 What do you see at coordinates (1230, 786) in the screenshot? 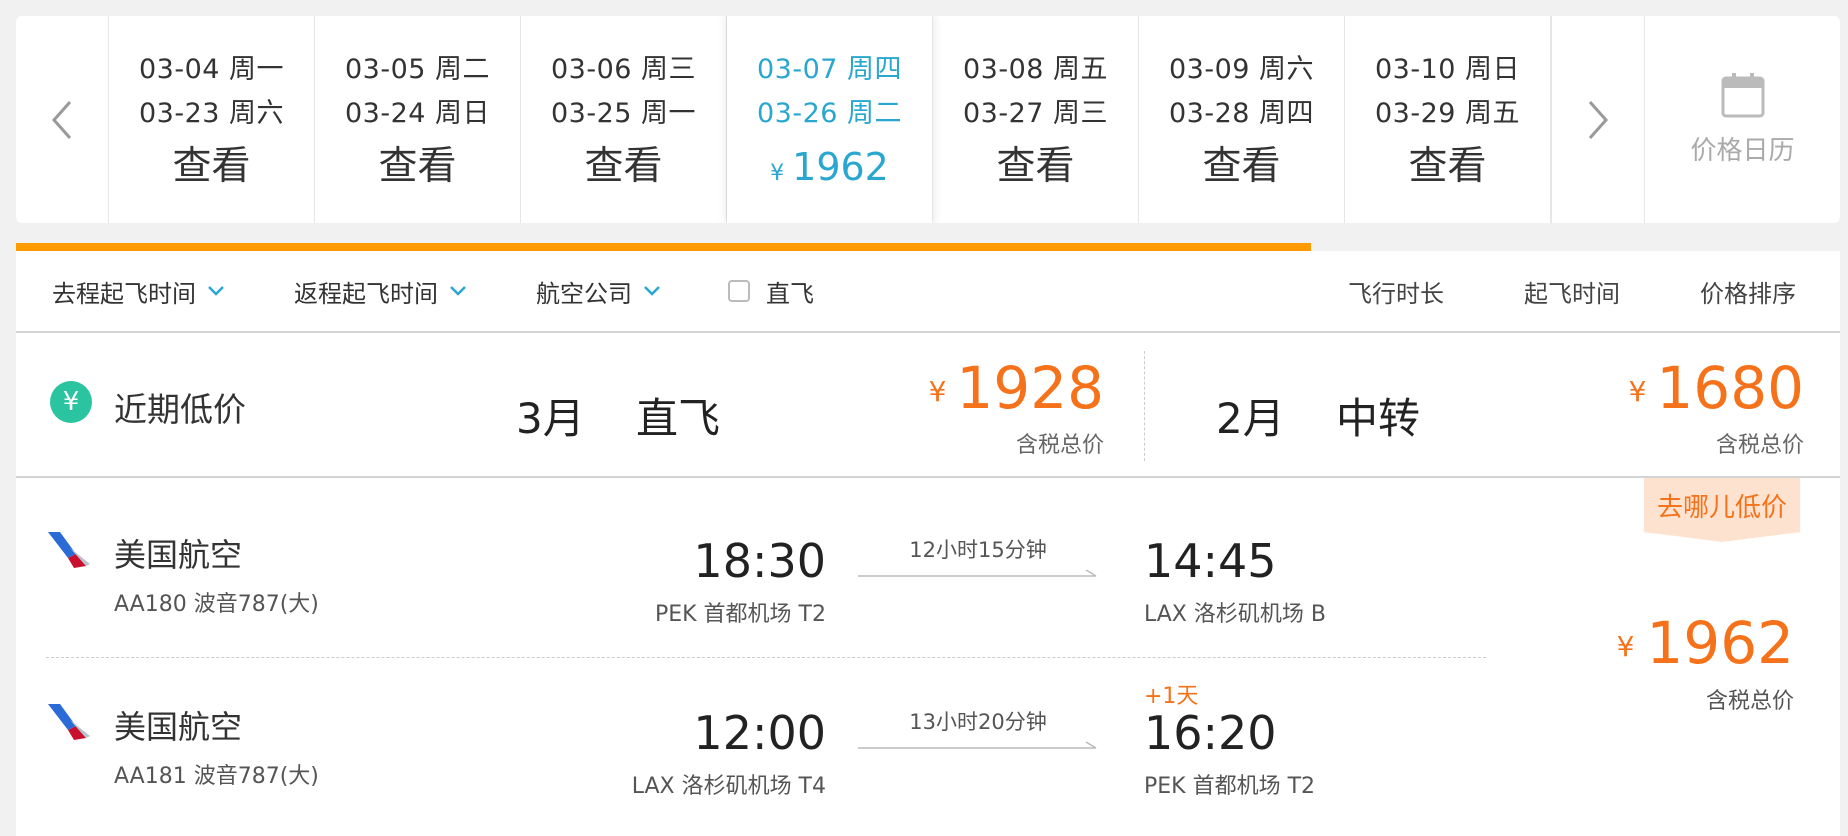
I see `arrival-airport: PEK 首都机场 T2` at bounding box center [1230, 786].